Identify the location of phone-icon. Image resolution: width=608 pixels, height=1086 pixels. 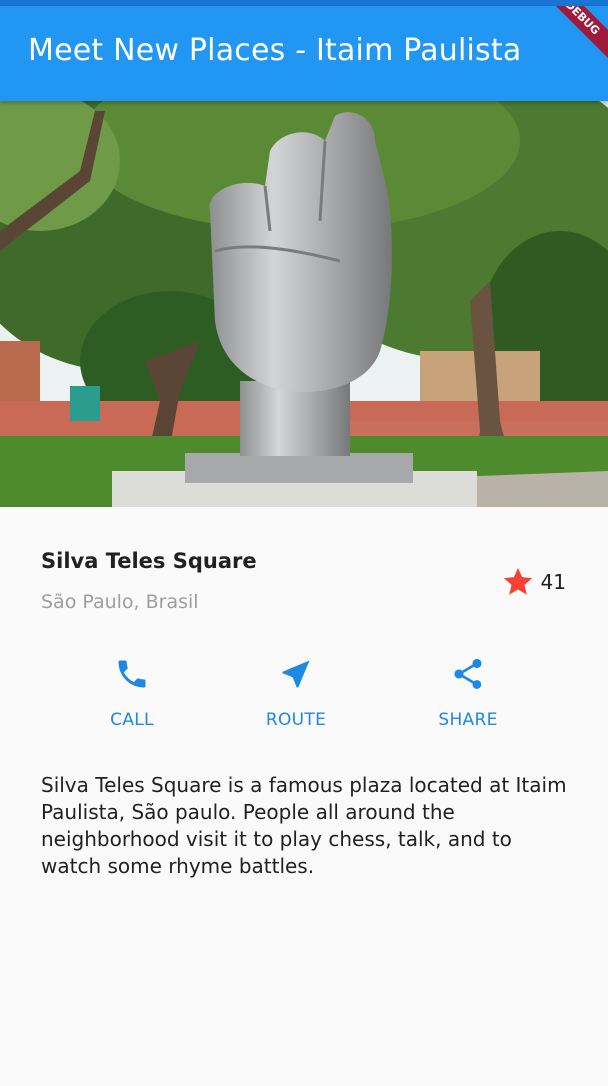
(132, 674).